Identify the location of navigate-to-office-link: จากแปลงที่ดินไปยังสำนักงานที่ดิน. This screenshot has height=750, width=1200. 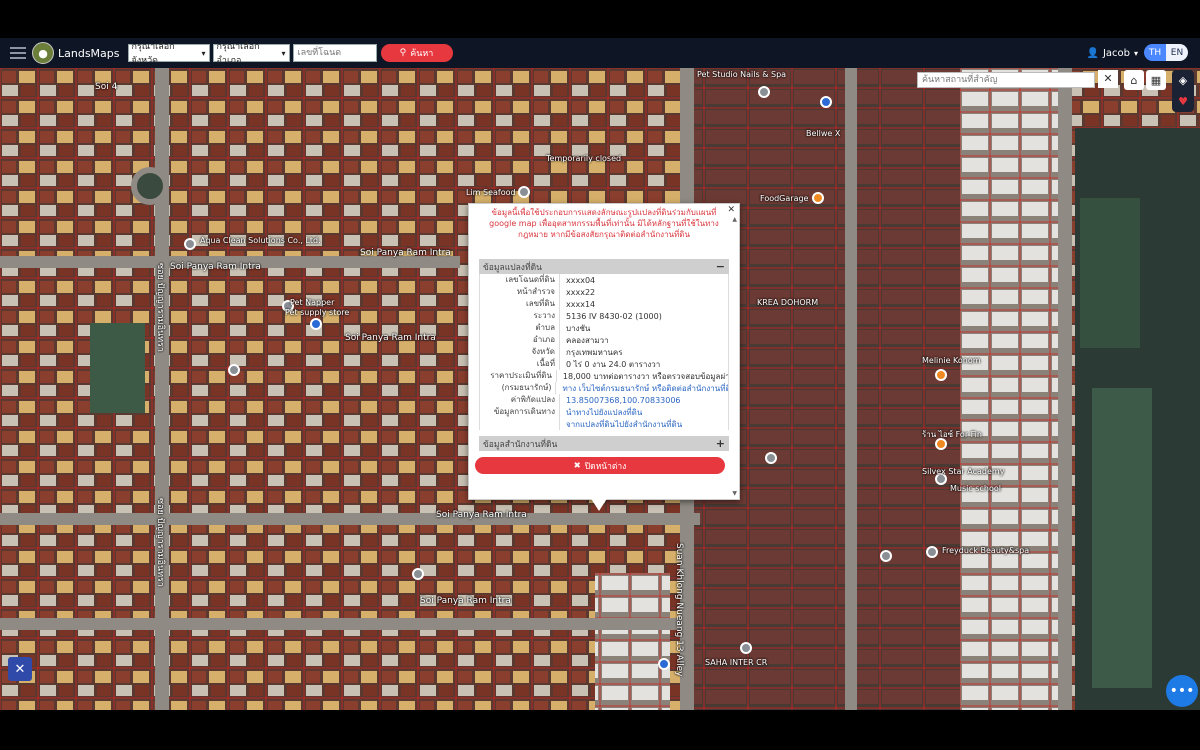
(621, 424).